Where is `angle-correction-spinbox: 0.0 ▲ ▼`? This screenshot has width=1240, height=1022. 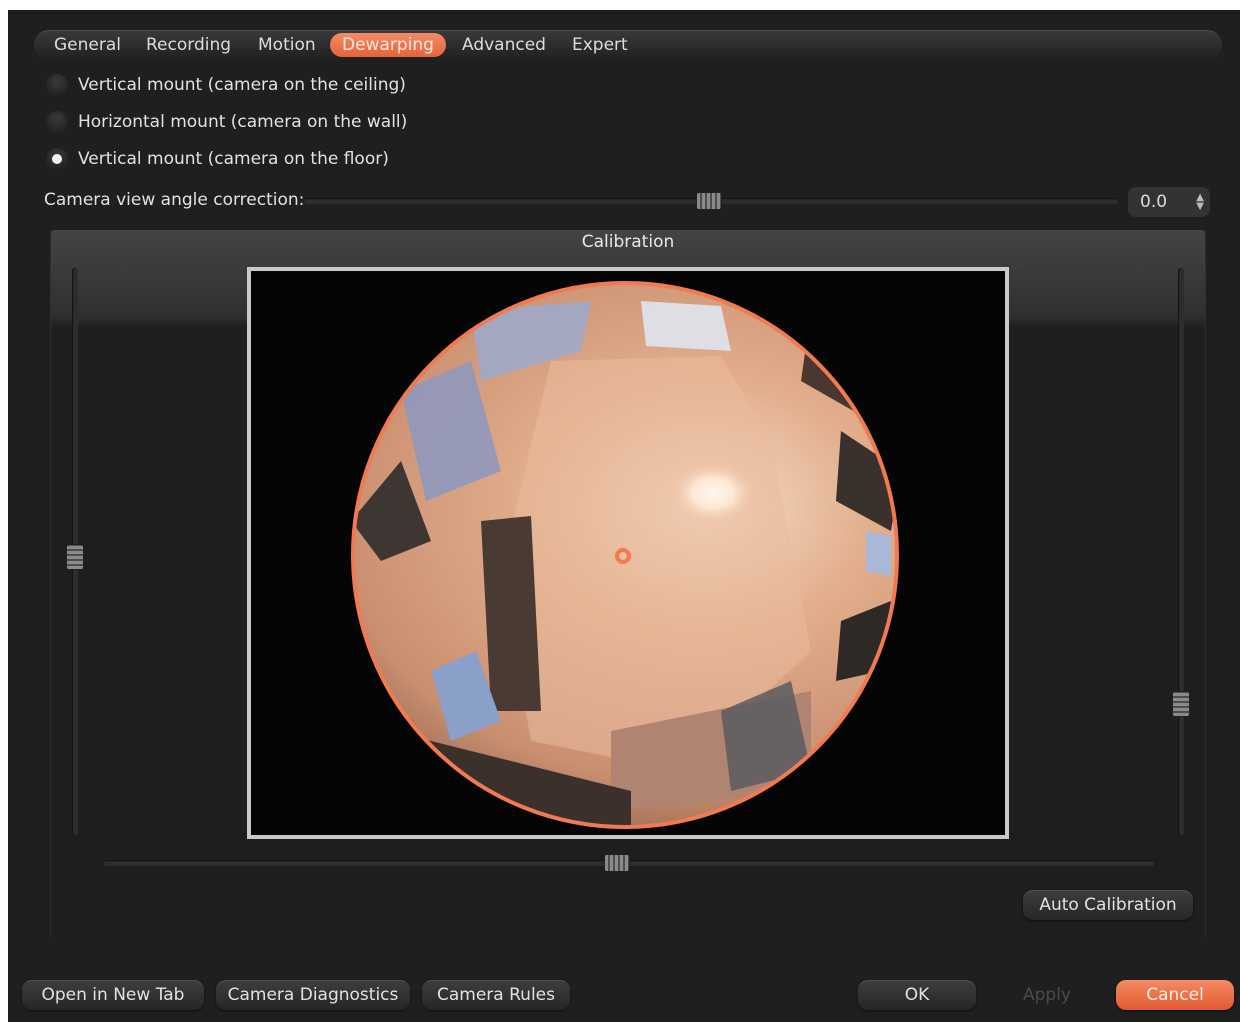
angle-correction-spinbox: 0.0 ▲ ▼ is located at coordinates (1169, 202).